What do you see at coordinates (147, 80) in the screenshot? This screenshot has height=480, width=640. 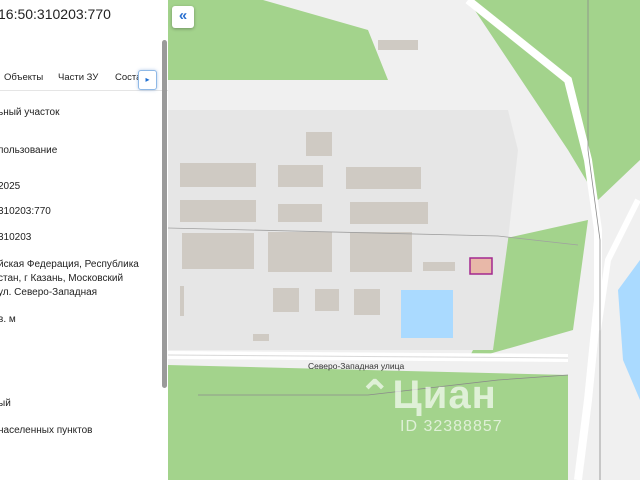 I see `tabs-scroll-right-icon: ▸` at bounding box center [147, 80].